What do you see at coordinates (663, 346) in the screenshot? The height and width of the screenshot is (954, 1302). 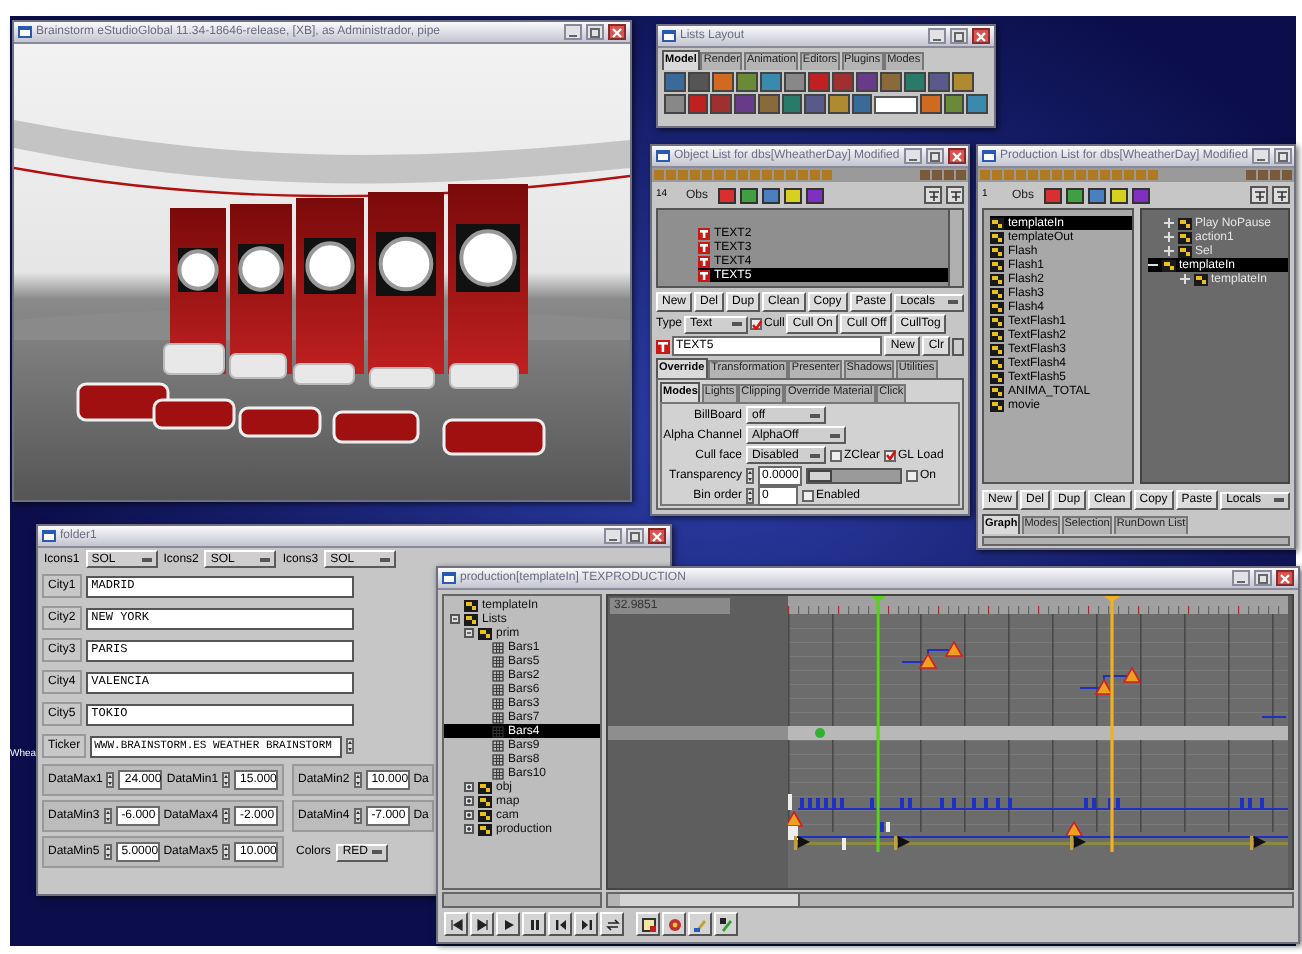 I see `text-object-icon` at bounding box center [663, 346].